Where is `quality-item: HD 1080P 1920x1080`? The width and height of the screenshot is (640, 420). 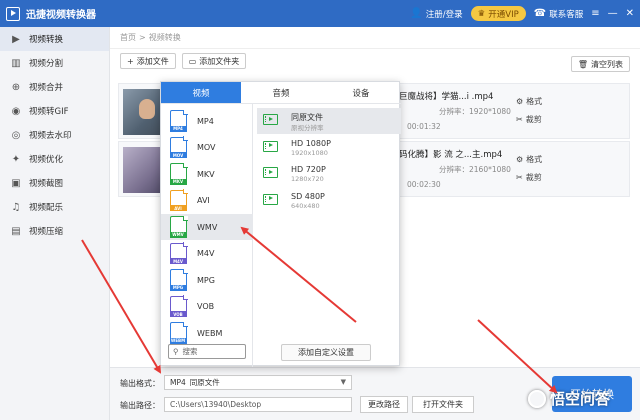
quality-item: HD 1080P 1920x1080 is located at coordinates (329, 148).